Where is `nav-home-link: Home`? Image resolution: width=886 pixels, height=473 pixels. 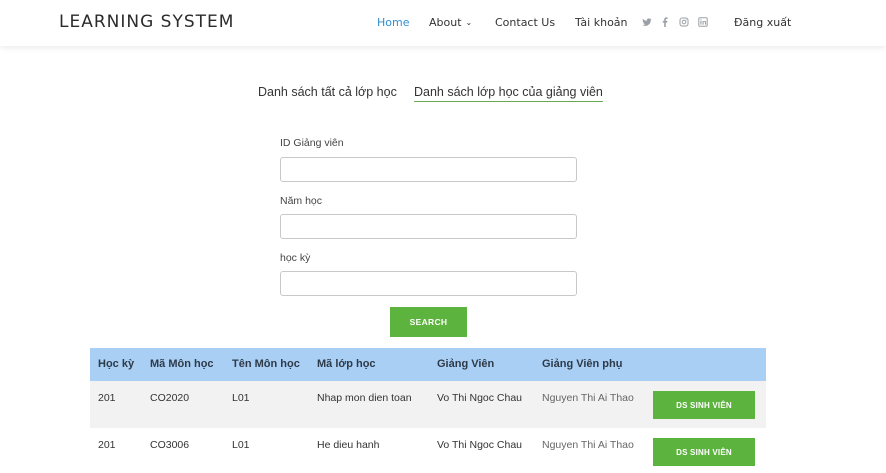
nav-home-link: Home is located at coordinates (393, 22).